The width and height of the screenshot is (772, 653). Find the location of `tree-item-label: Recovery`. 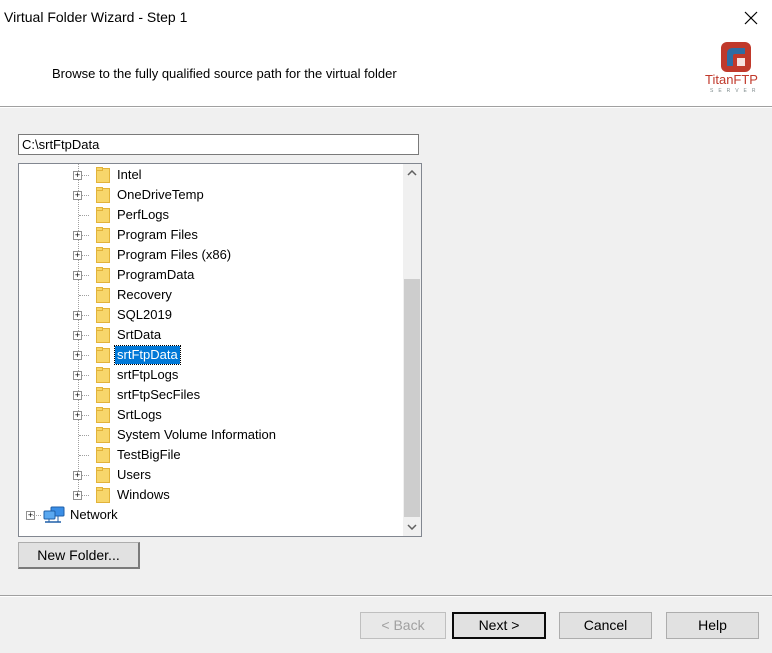

tree-item-label: Recovery is located at coordinates (144, 295).